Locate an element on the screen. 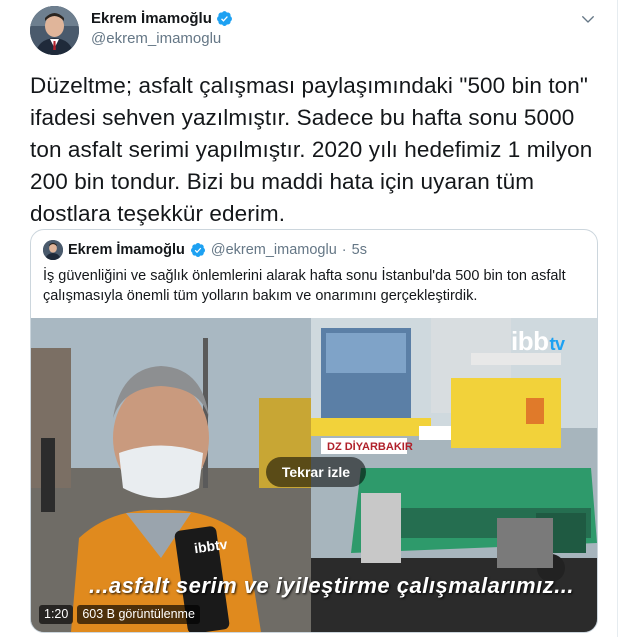  video-info-bar: 1:20 603 B görüntülenme is located at coordinates (119, 614).